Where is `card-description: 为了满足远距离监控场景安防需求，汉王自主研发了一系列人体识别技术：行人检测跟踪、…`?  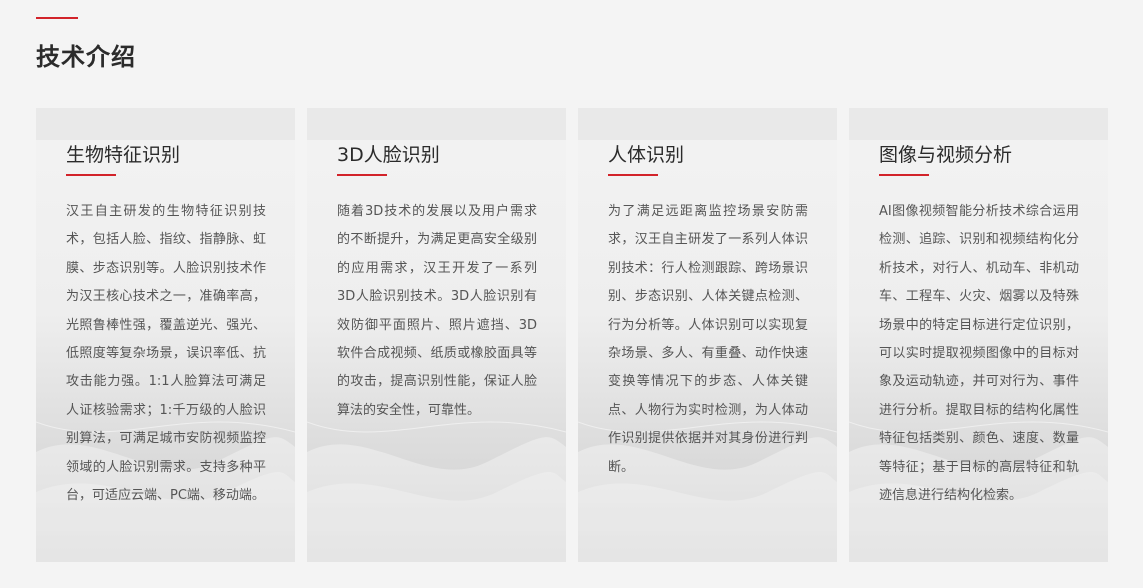
card-description: 为了满足远距离监控场景安防需求，汉王自主研发了一系列人体识别技术：行人检测跟踪、… is located at coordinates (708, 339).